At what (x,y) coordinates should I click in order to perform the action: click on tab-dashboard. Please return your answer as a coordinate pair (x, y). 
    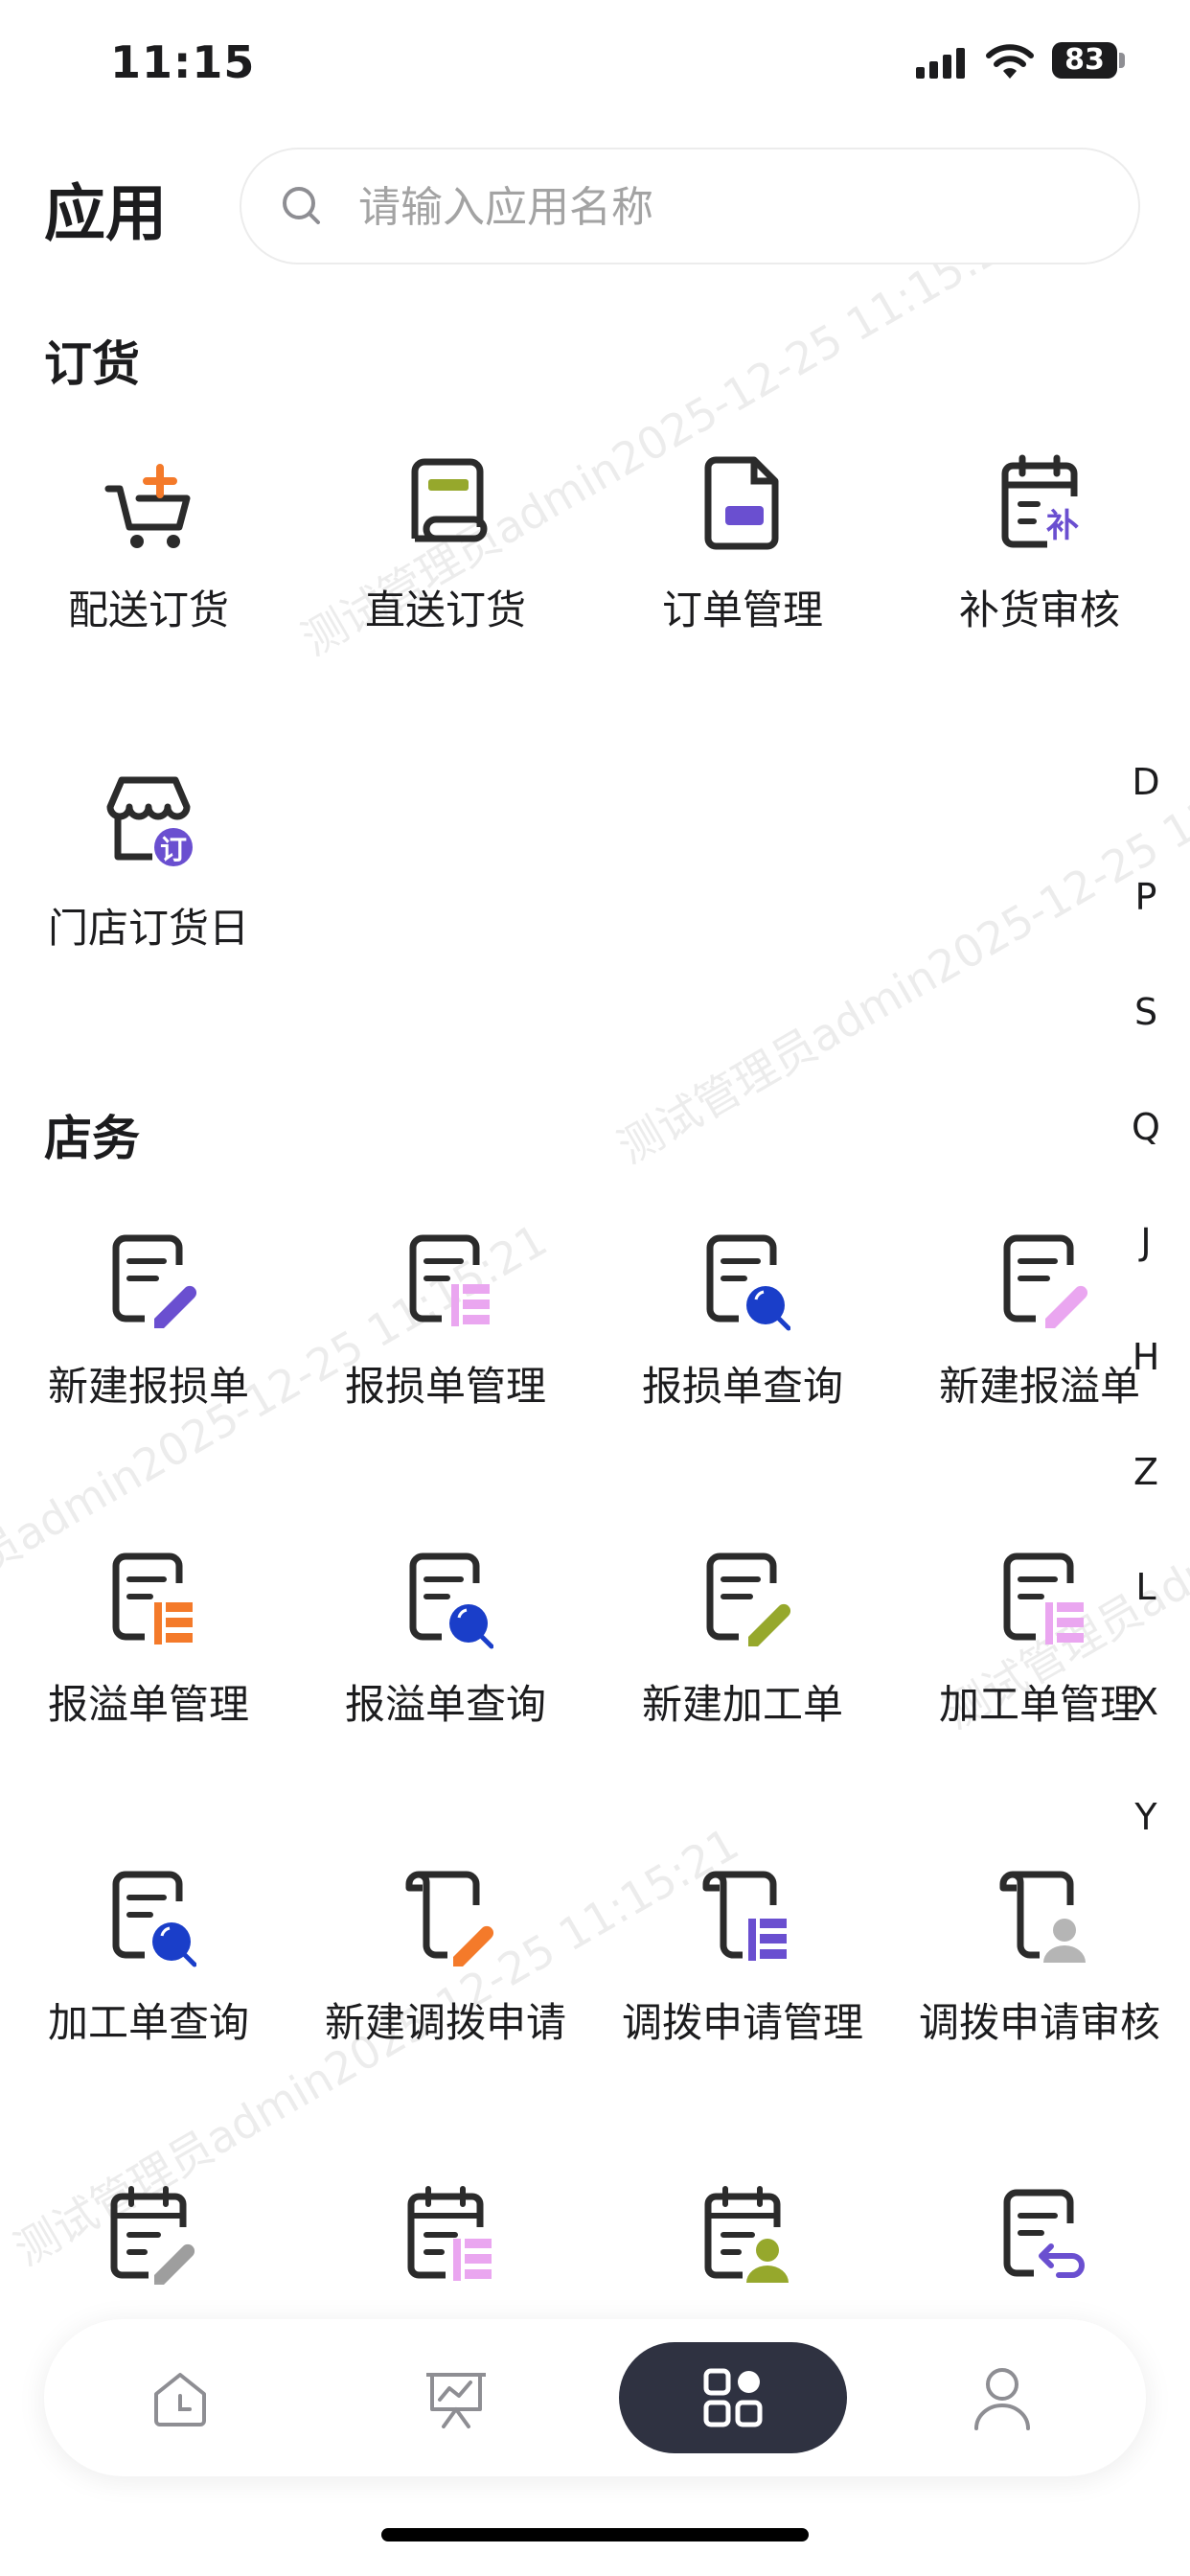
    Looking at the image, I should click on (456, 2397).